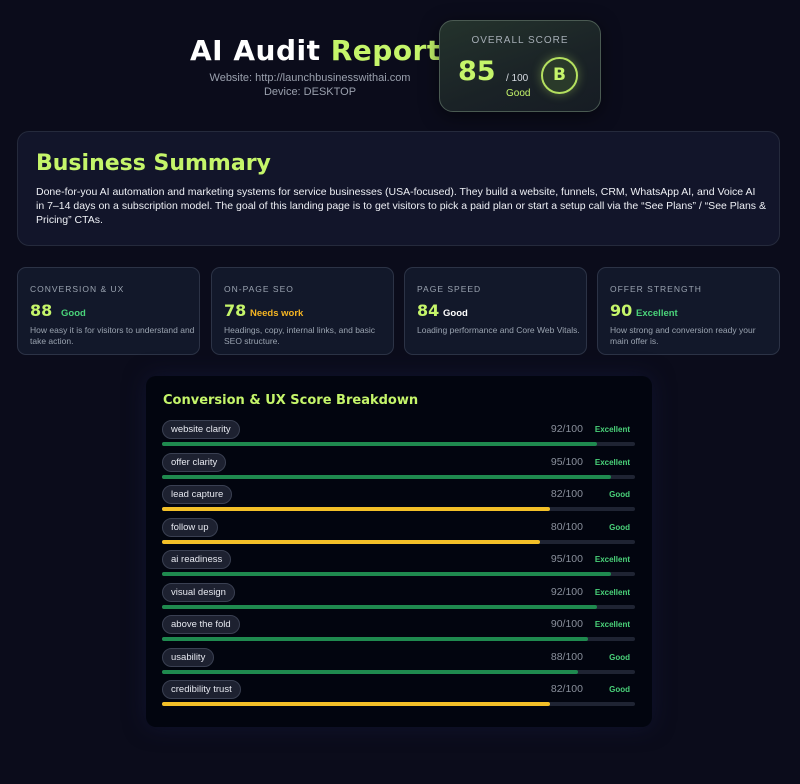 The image size is (800, 784). I want to click on criterion-score: 88/100, so click(566, 656).